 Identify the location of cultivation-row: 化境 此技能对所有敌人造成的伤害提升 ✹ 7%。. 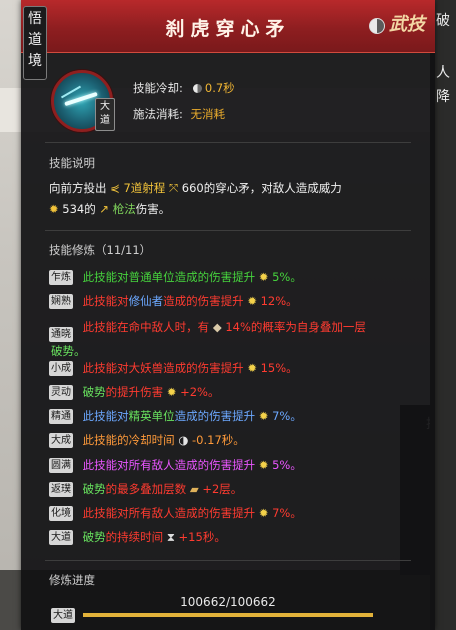
(234, 513).